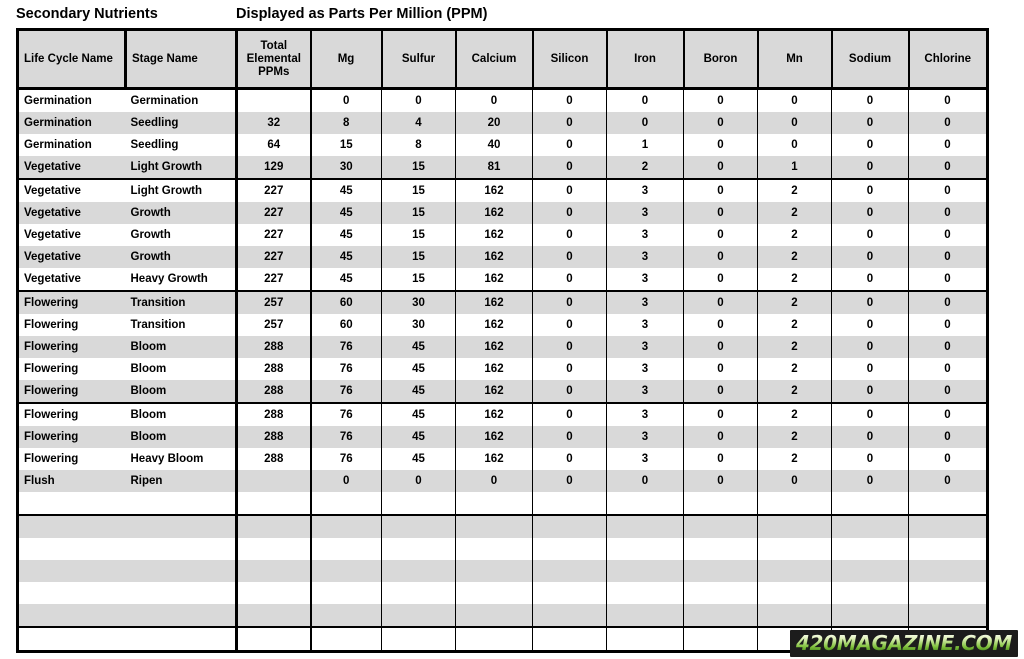  I want to click on cell-life-cycle-name: Germination, so click(71, 100).